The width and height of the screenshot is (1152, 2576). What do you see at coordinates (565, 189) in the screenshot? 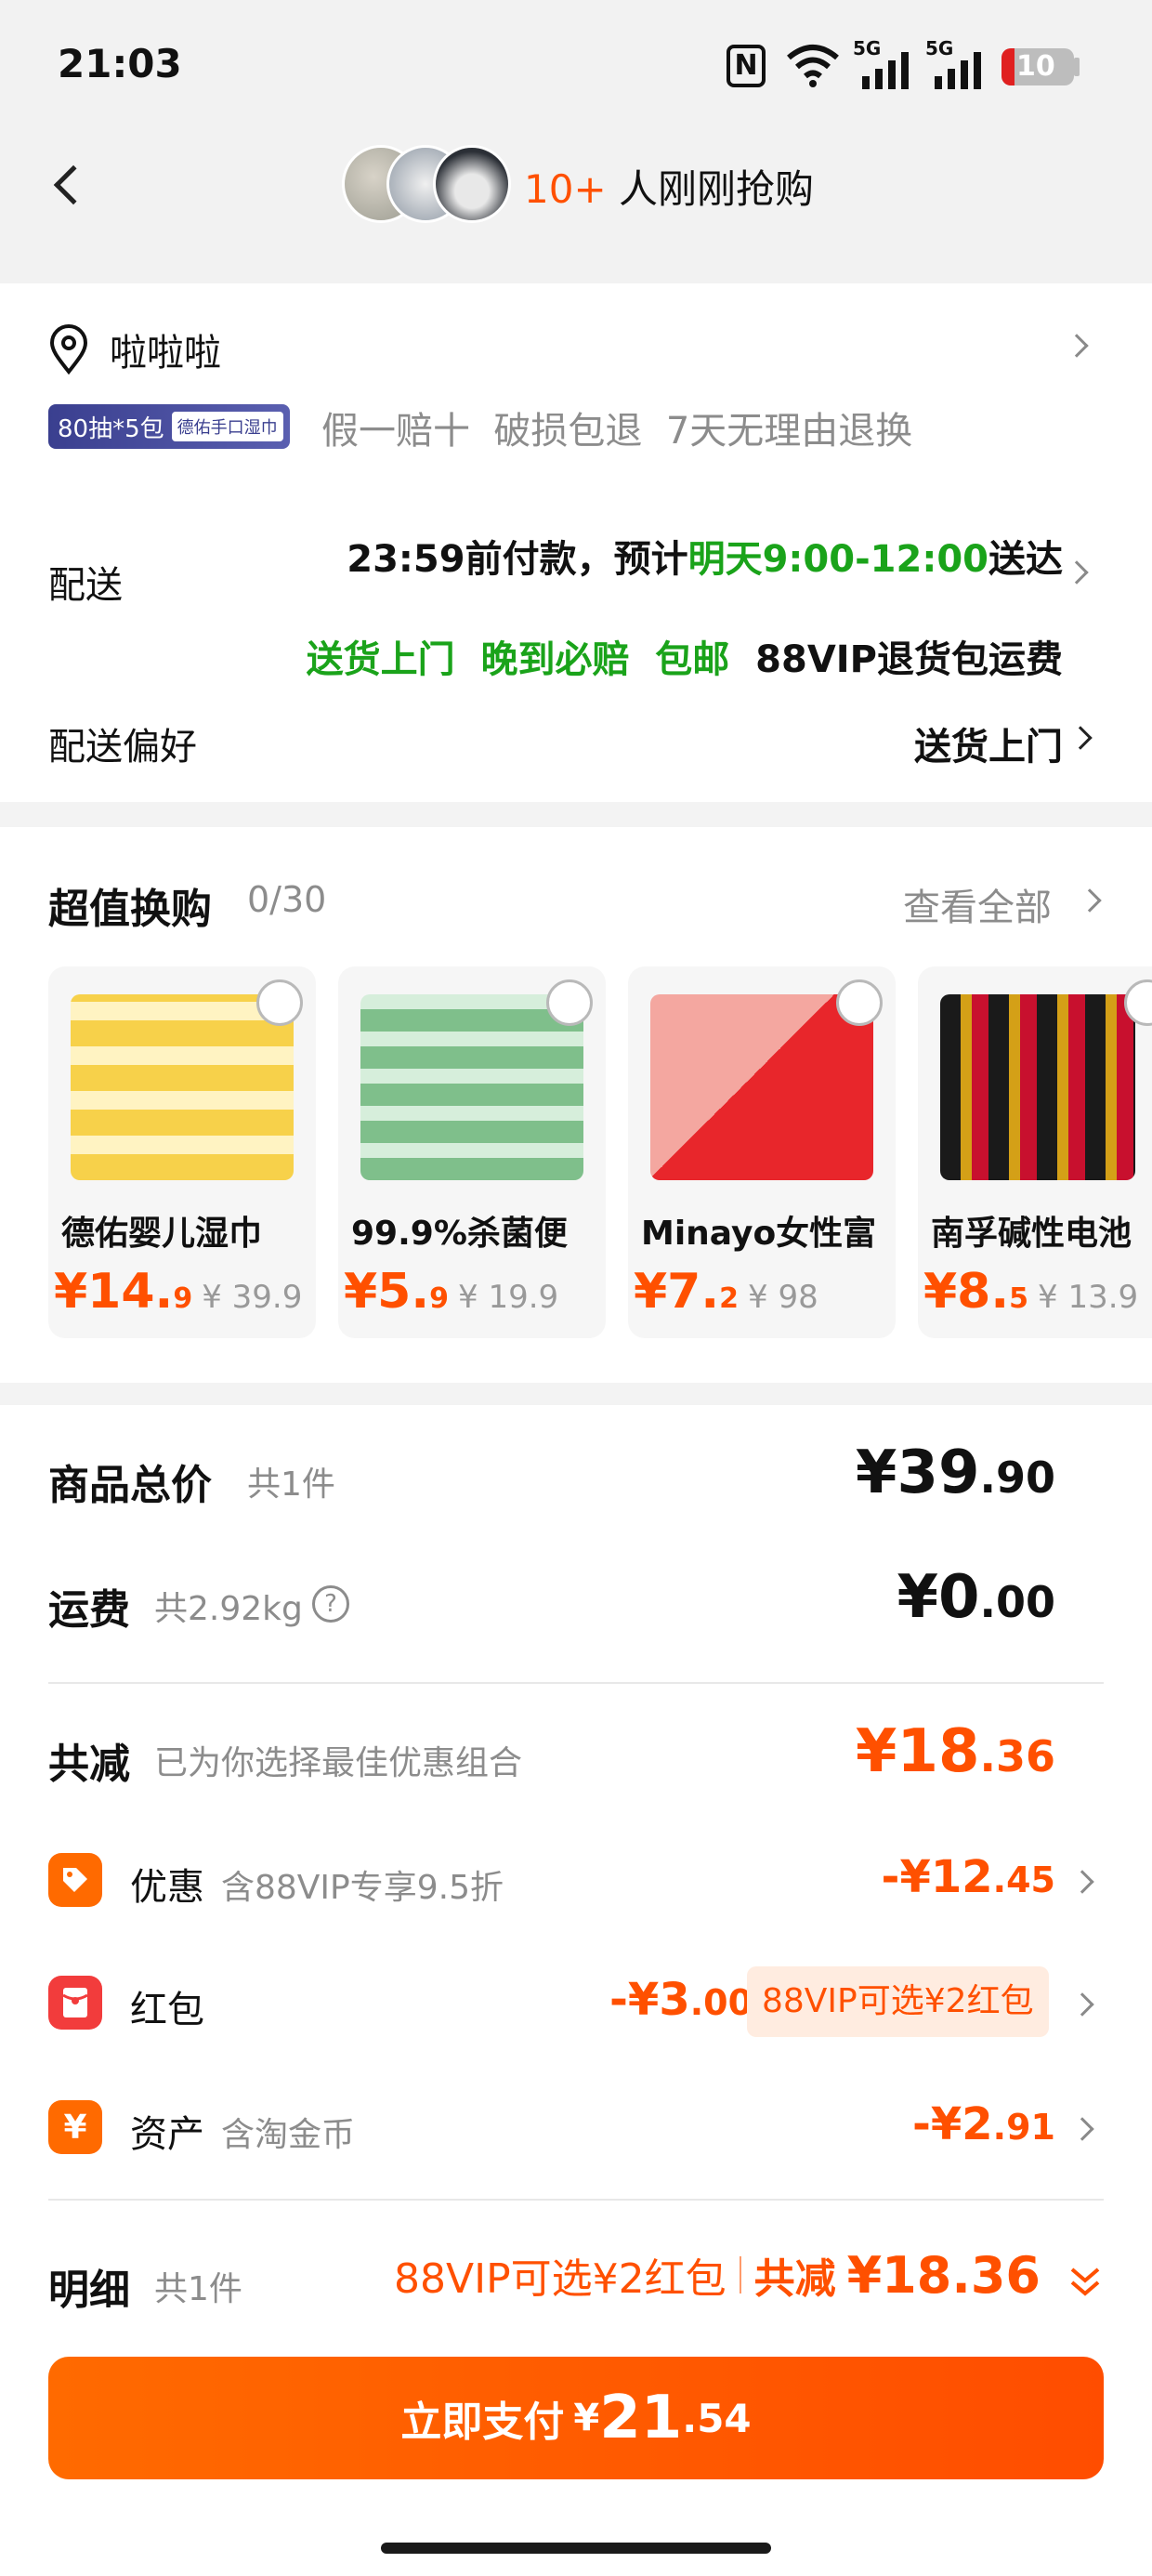
I see `buyers-count: 10+` at bounding box center [565, 189].